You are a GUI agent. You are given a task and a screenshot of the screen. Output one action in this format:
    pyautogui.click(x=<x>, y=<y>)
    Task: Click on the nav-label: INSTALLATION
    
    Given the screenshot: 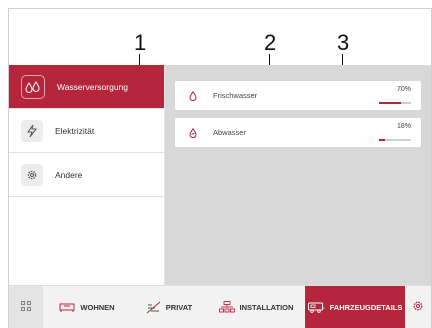 What is the action you would take?
    pyautogui.click(x=266, y=307)
    